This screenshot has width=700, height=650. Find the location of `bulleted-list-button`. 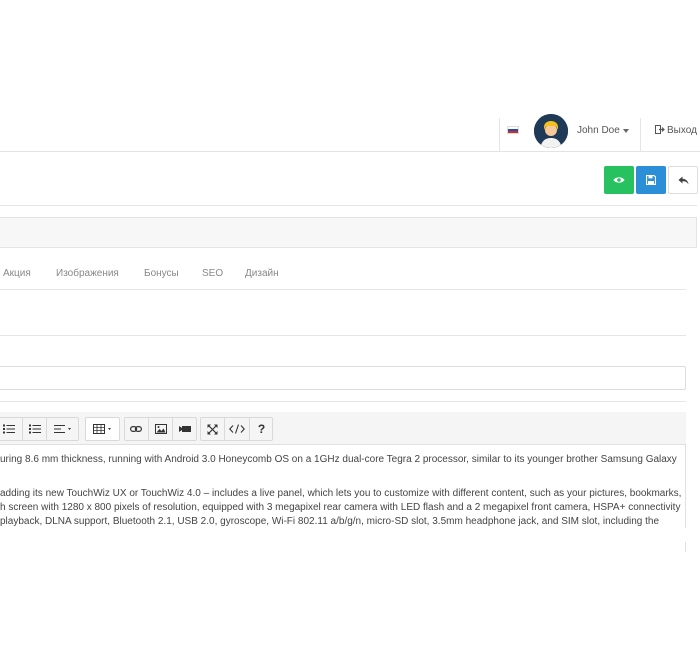

bulleted-list-button is located at coordinates (11, 429).